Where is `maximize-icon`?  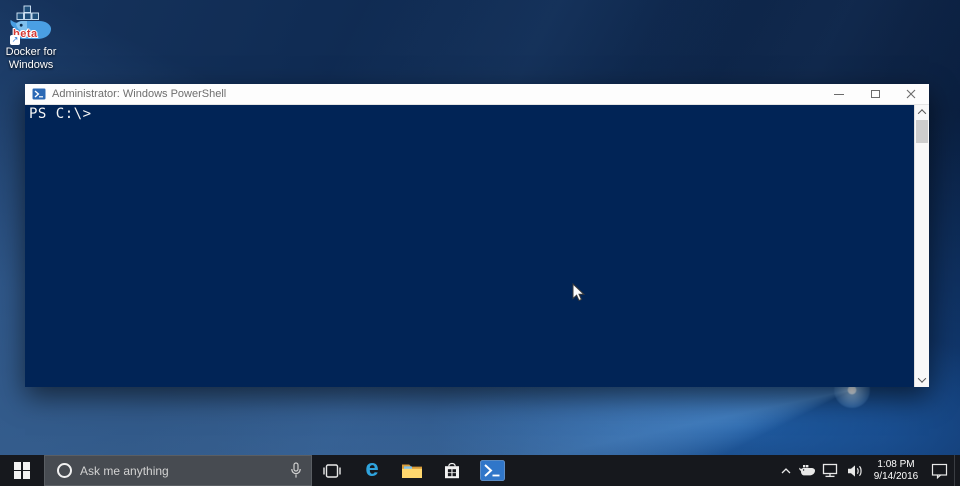 maximize-icon is located at coordinates (875, 94).